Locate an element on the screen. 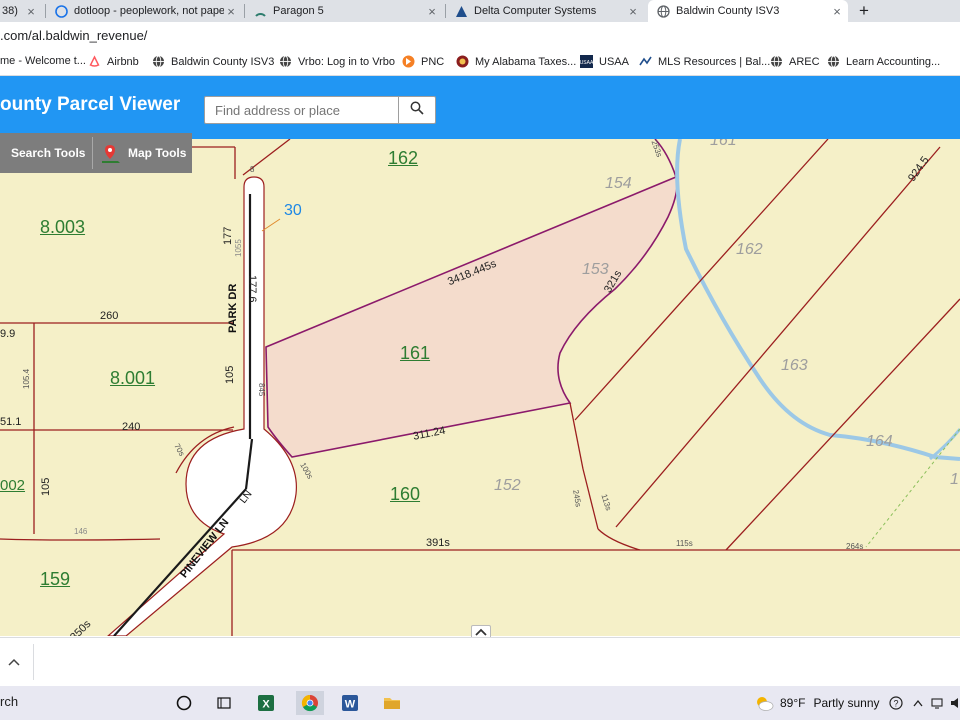 The width and height of the screenshot is (960, 720). road-label-park-dr: PARK DR is located at coordinates (233, 308).